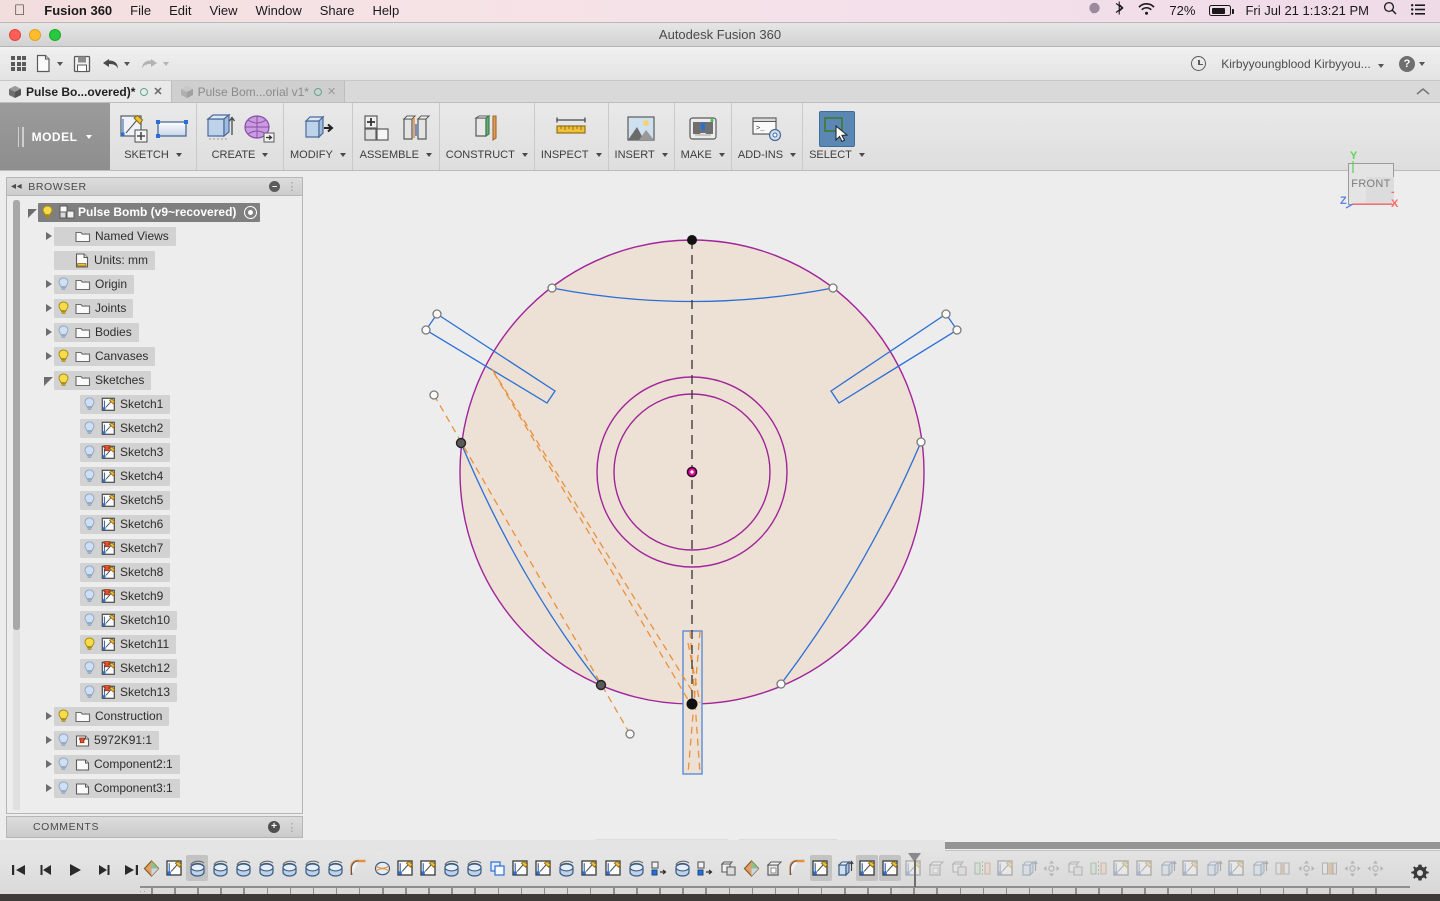 The image size is (1440, 901). I want to click on ribbon-group-label: INSERT, so click(641, 155).